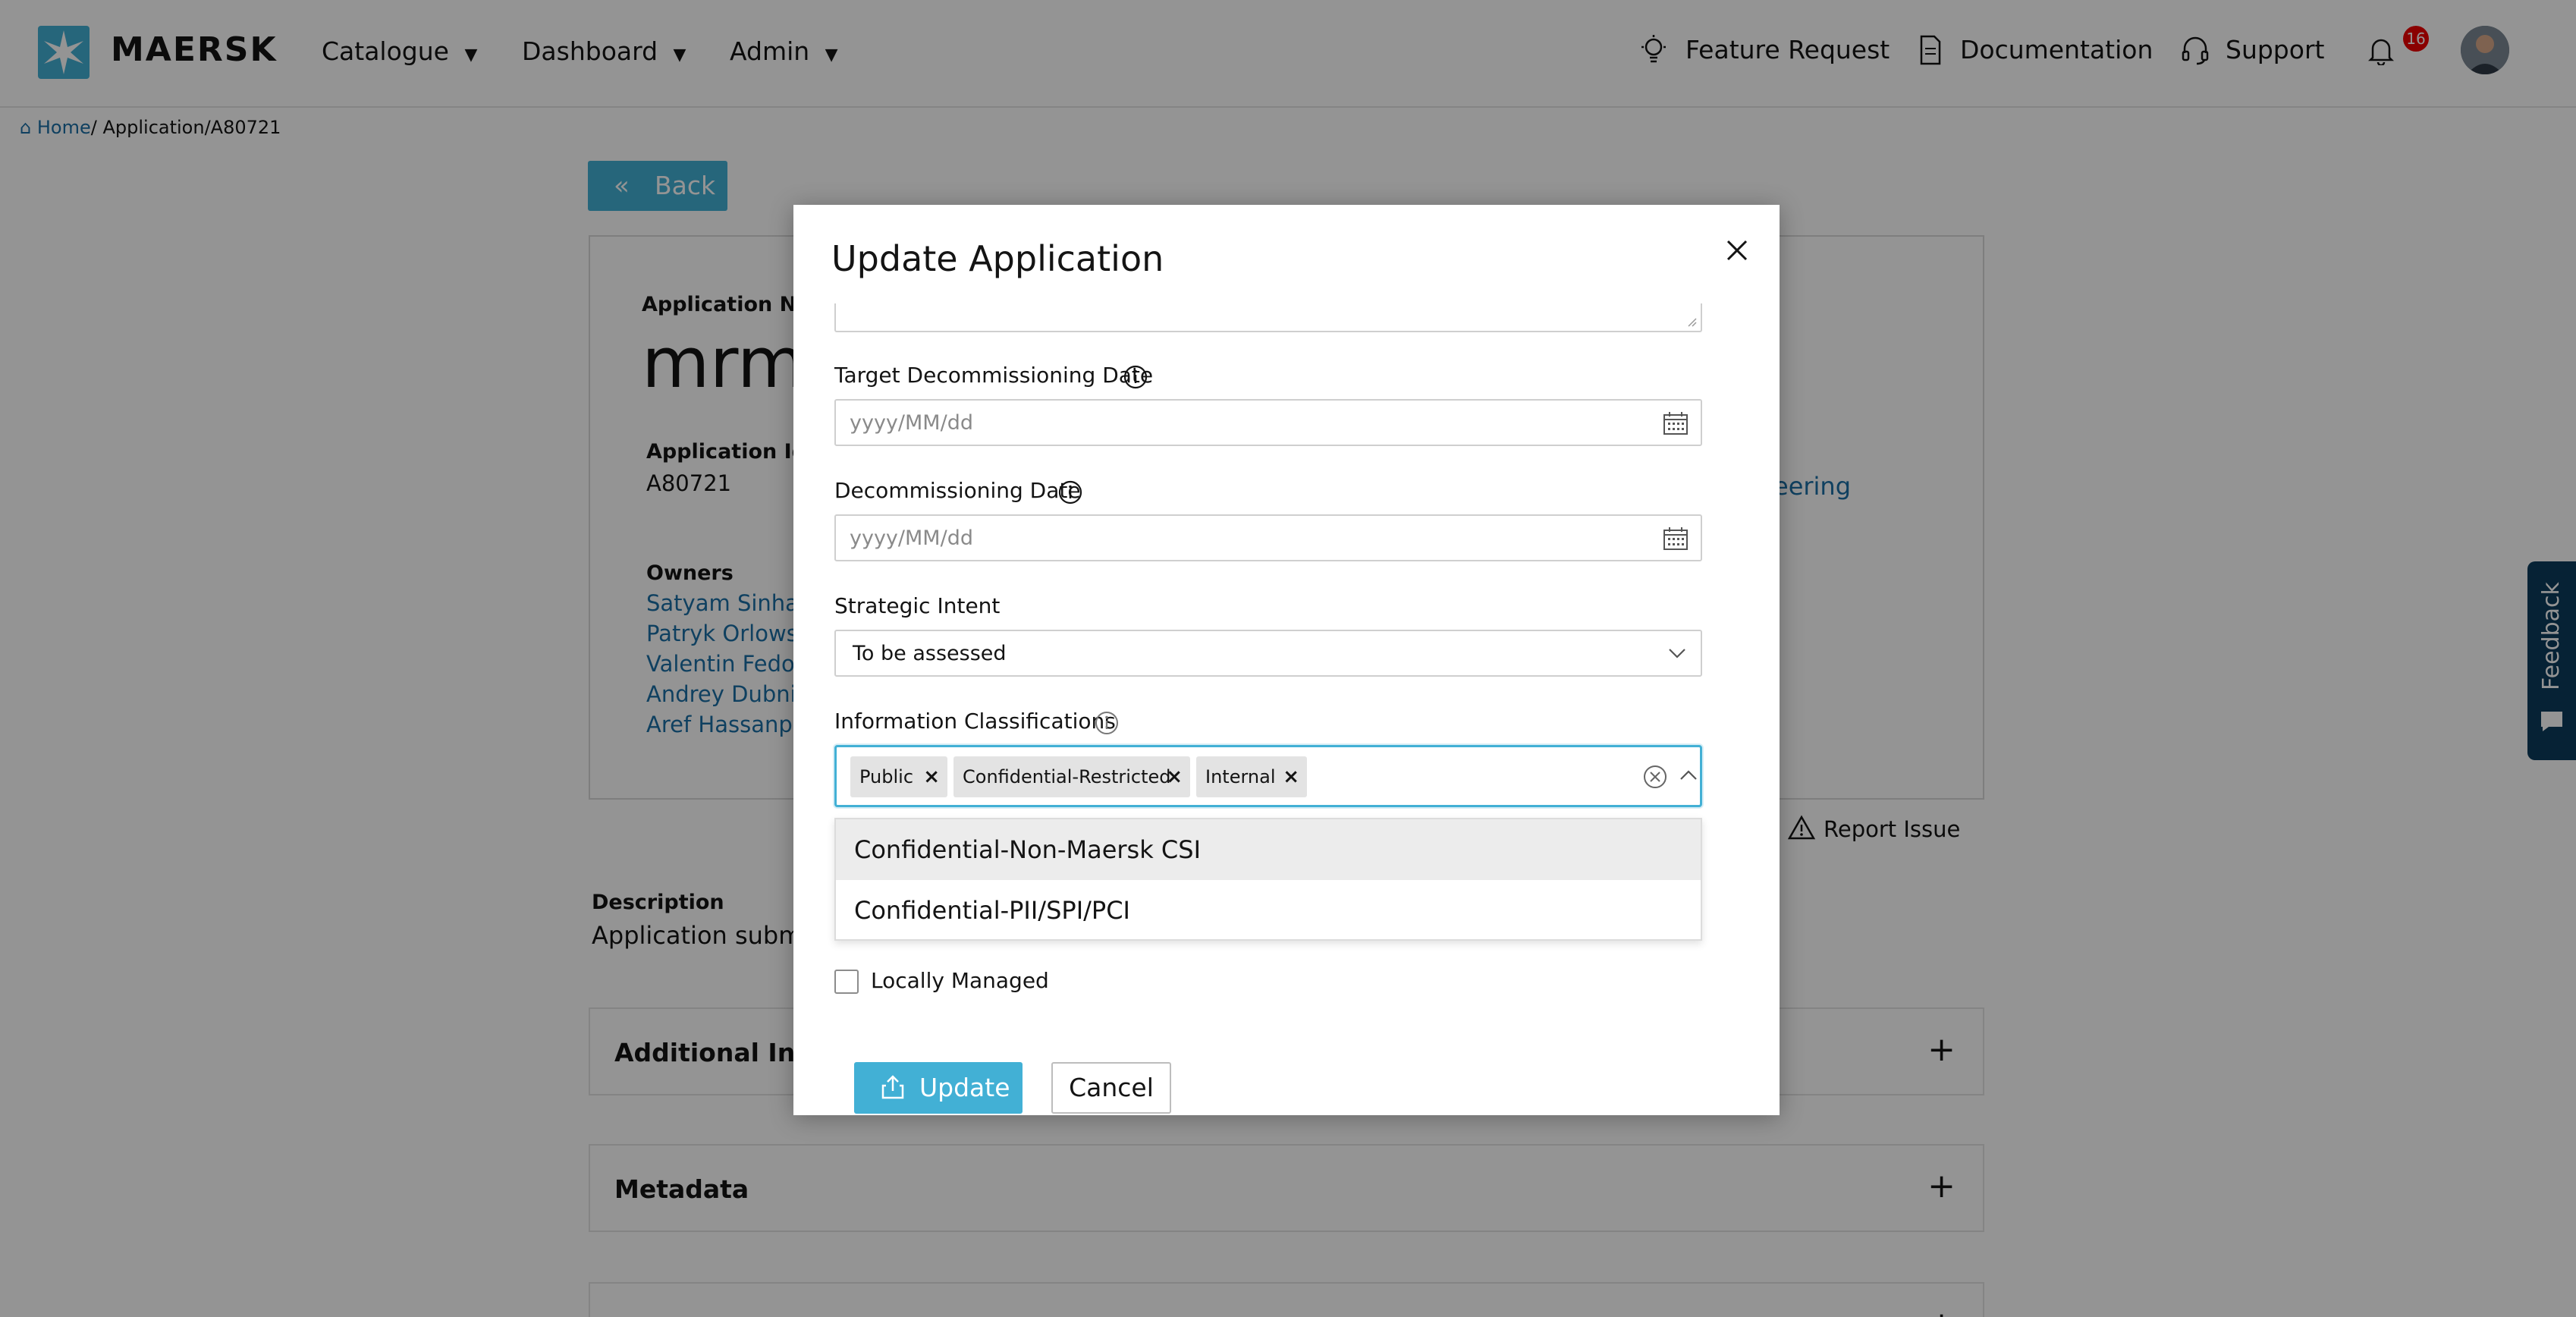 Image resolution: width=2576 pixels, height=1317 pixels. I want to click on chevron-down-icon, so click(1677, 653).